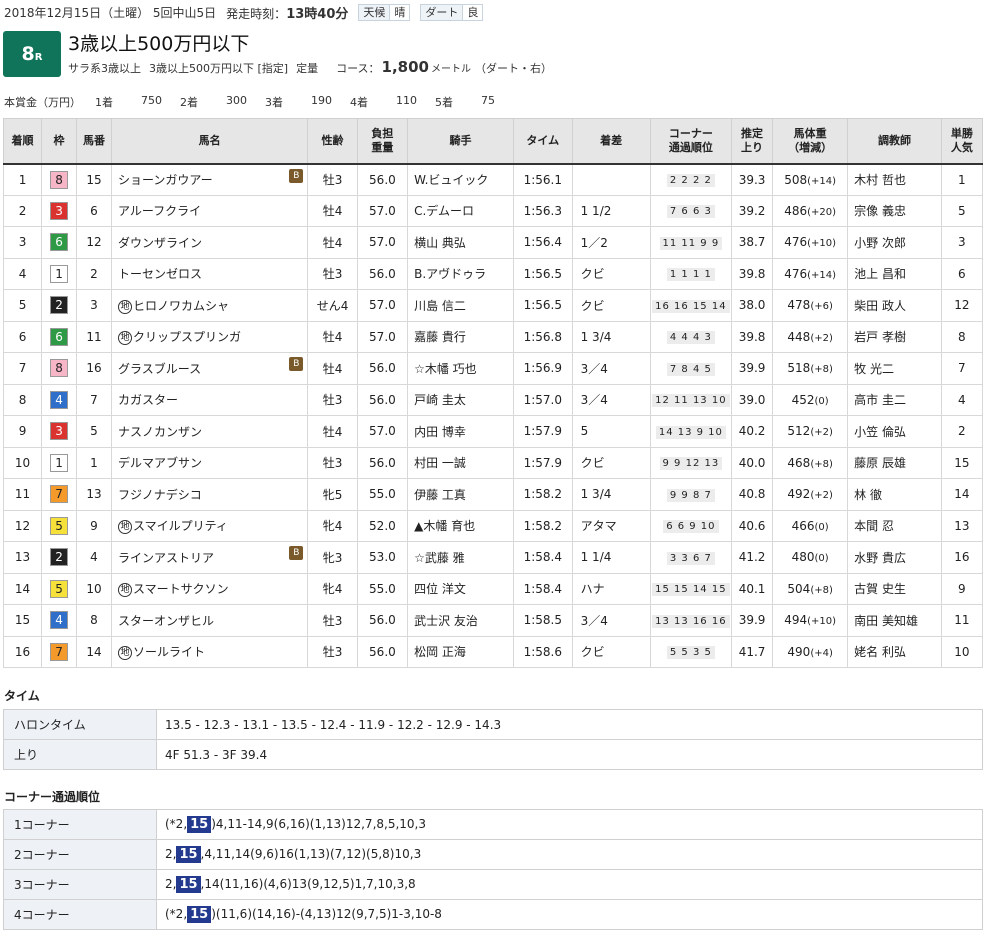 This screenshot has width=988, height=936. What do you see at coordinates (160, 243) in the screenshot?
I see `horse-name-link: ダウンザライン` at bounding box center [160, 243].